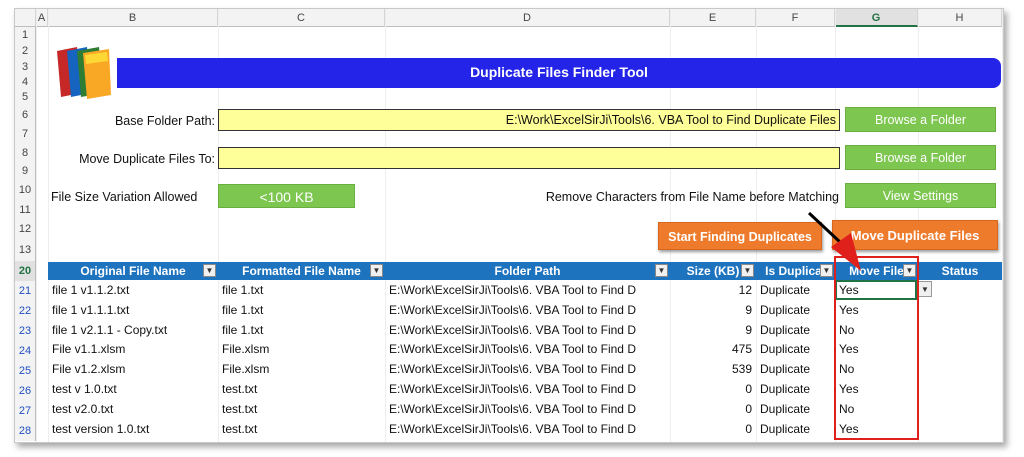  Describe the element at coordinates (164, 121) in the screenshot. I see `base-folder-label: Base Folder Path:` at that location.